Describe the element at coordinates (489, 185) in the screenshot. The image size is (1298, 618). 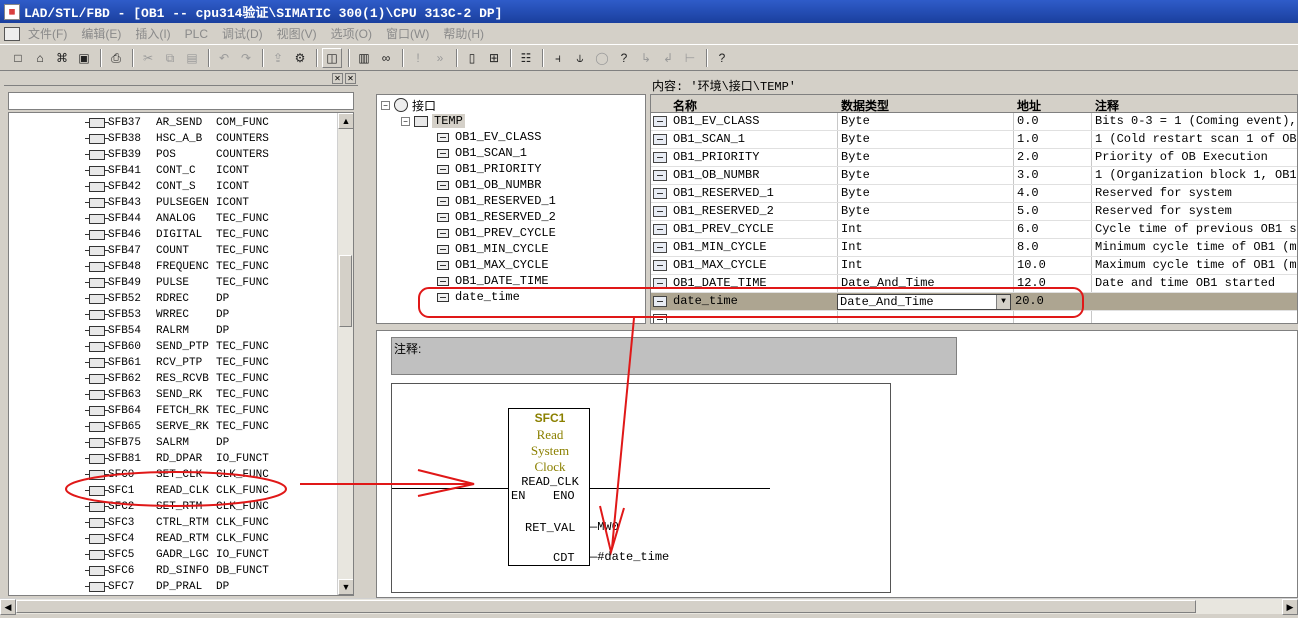
I see `tree-item-variable: OB1_OB_NUMBR` at that location.